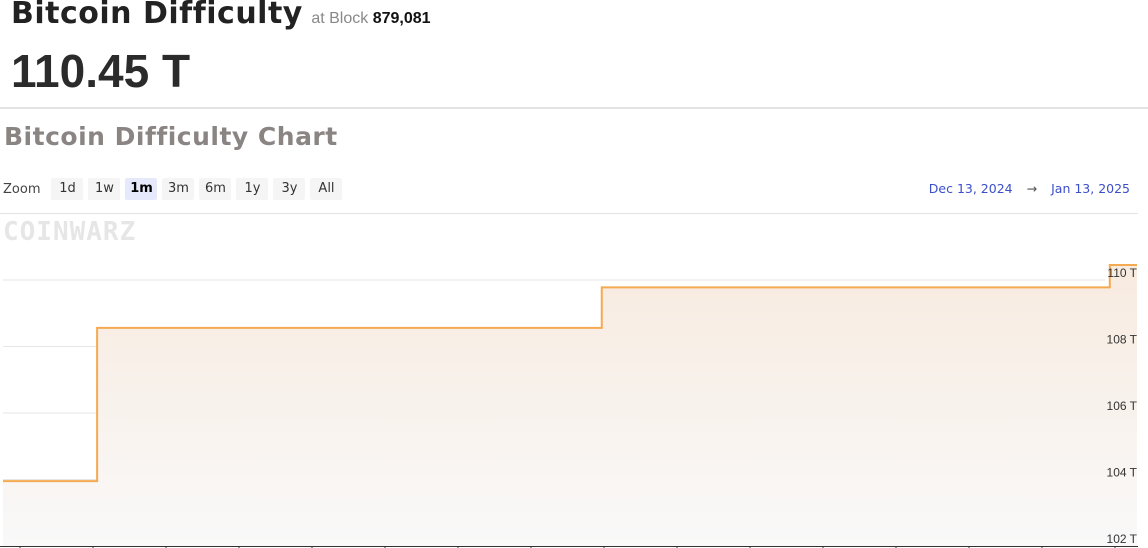 The width and height of the screenshot is (1148, 548). Describe the element at coordinates (1122, 473) in the screenshot. I see `y-axis-tick-label: 104 T` at that location.